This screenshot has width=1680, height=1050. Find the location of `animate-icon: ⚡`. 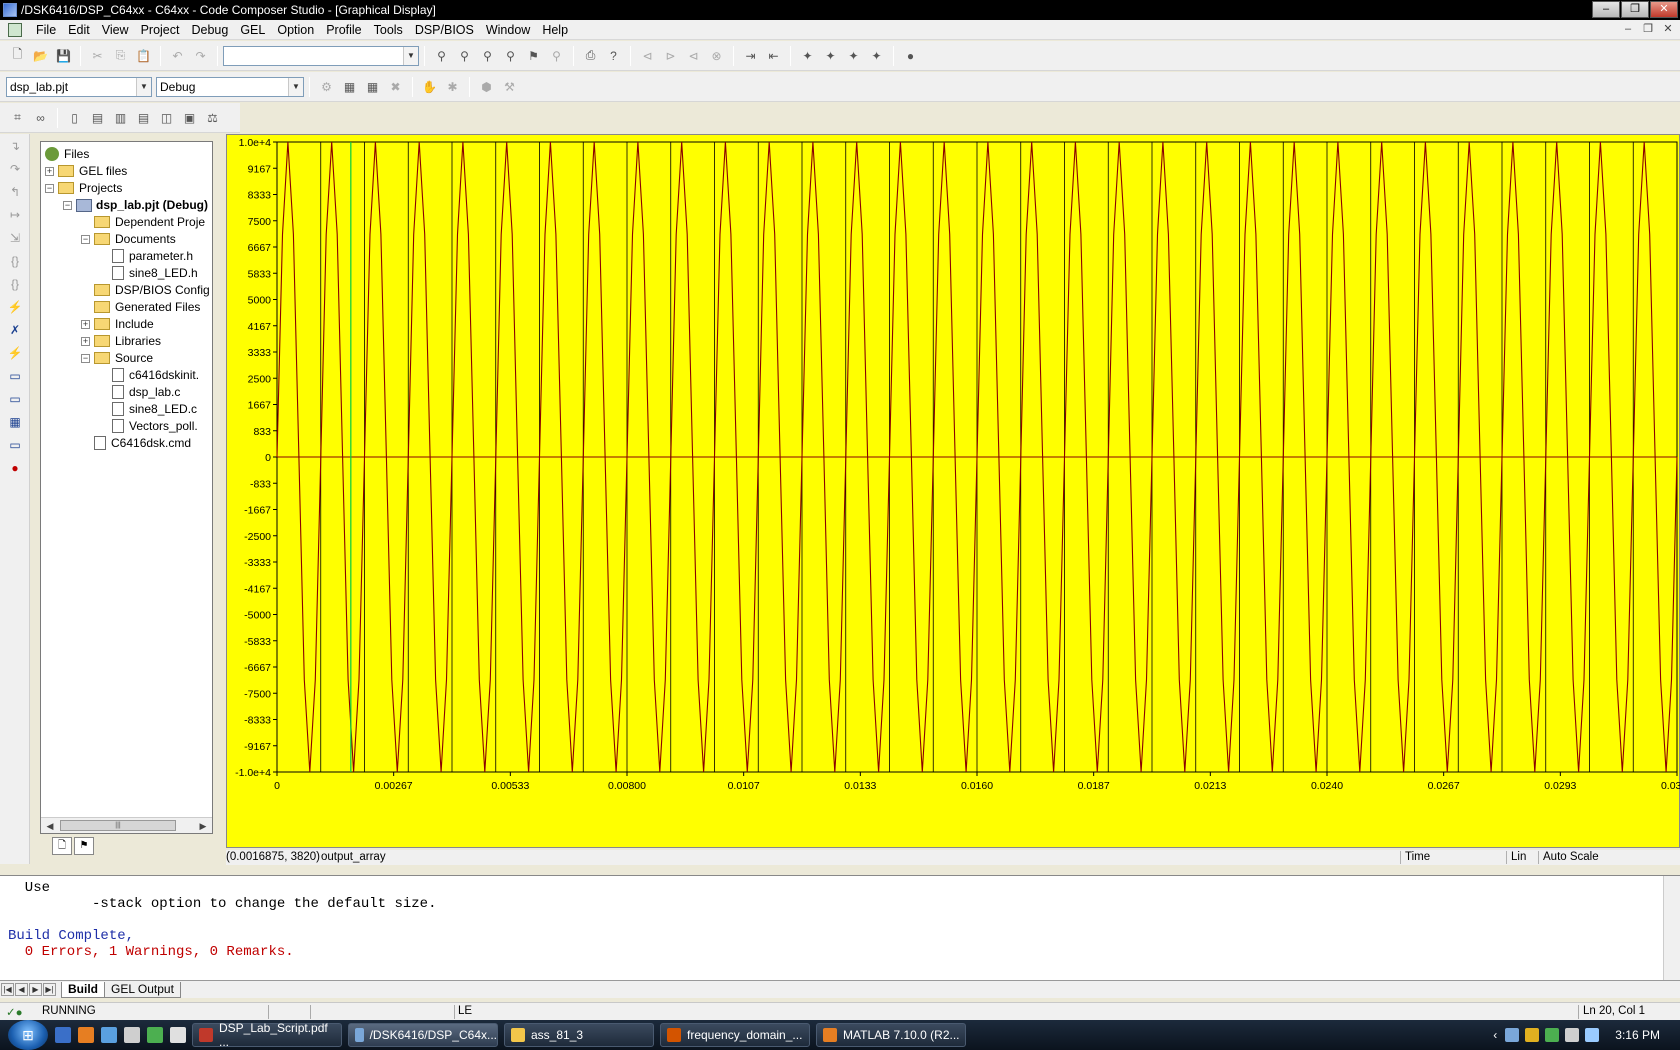

animate-icon: ⚡ is located at coordinates (15, 355).